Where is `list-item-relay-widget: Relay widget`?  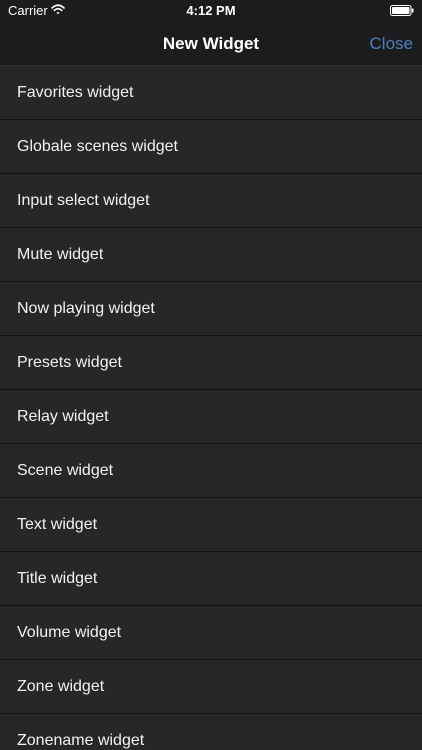
list-item-relay-widget: Relay widget is located at coordinates (211, 417).